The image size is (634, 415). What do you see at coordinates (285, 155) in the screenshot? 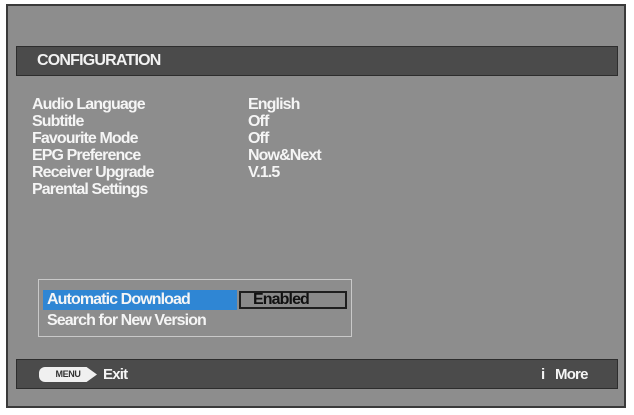
I see `setting-value: Now&Next` at bounding box center [285, 155].